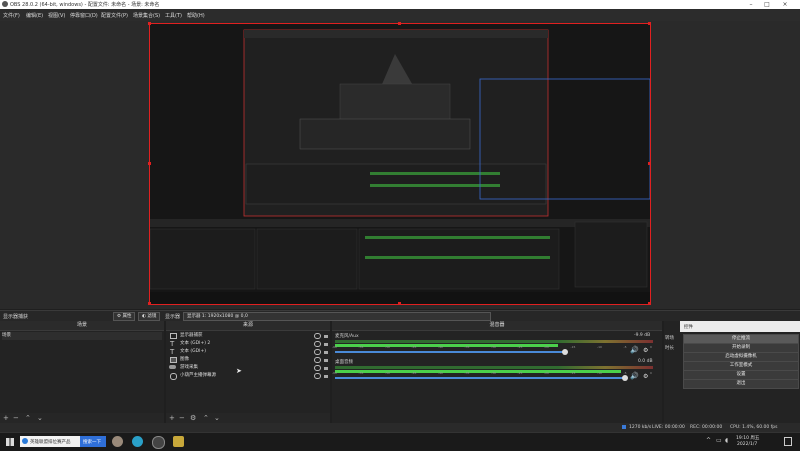  Describe the element at coordinates (184, 359) in the screenshot. I see `source-label: 图像` at that location.